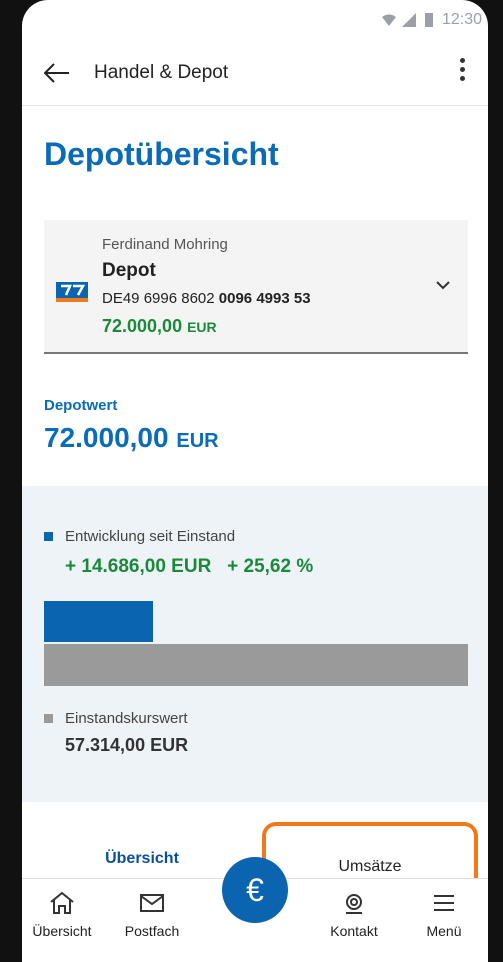 The height and width of the screenshot is (962, 503). What do you see at coordinates (370, 866) in the screenshot?
I see `tab-transactions-label: Umsätze` at bounding box center [370, 866].